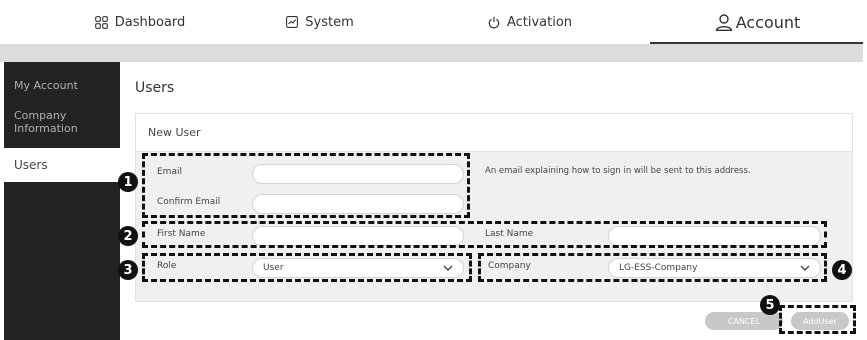  I want to click on tab-account-label: Account, so click(768, 22).